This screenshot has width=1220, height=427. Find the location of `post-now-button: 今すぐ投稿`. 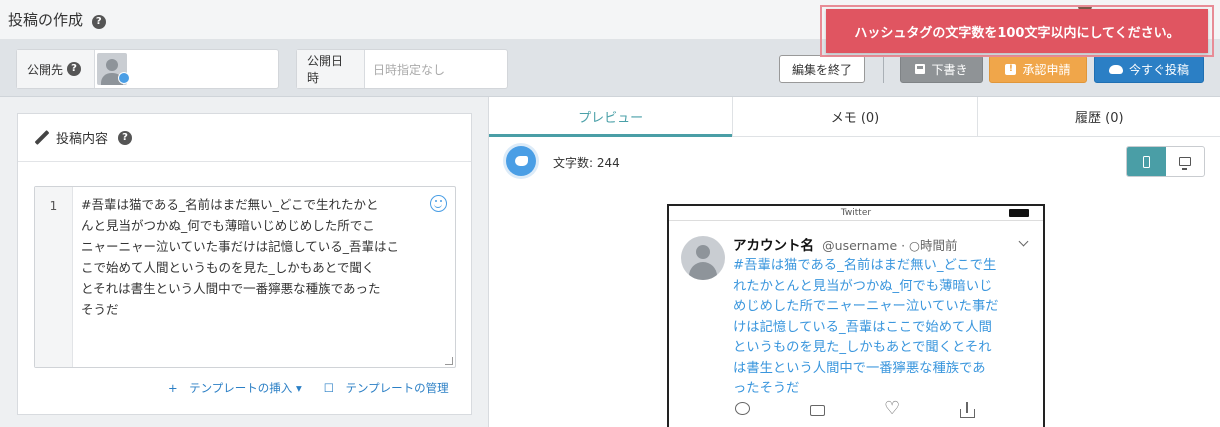

post-now-button: 今すぐ投稿 is located at coordinates (1149, 69).